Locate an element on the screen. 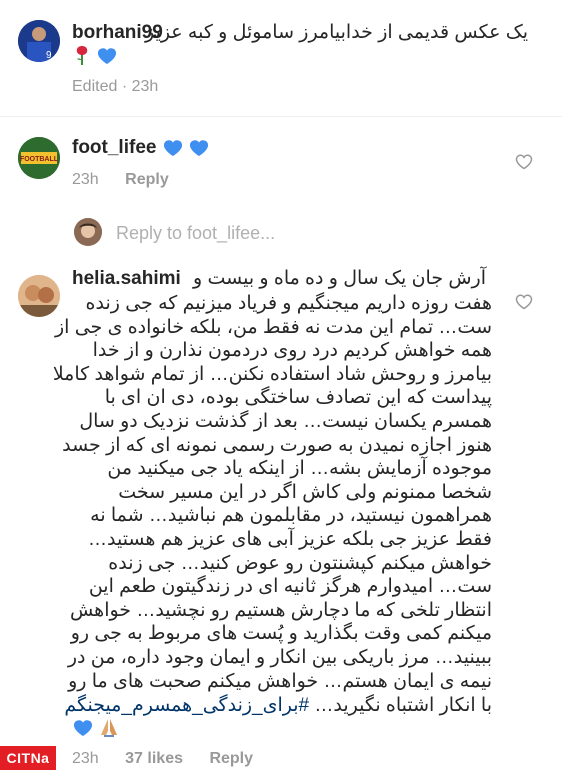 Image resolution: width=562 pixels, height=770 pixels. avatar-borhani99: 9 is located at coordinates (39, 41).